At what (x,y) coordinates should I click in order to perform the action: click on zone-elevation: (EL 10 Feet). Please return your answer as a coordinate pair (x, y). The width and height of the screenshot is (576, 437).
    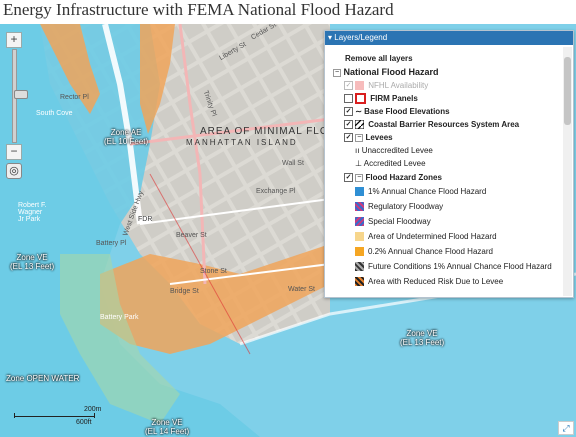
    Looking at the image, I should click on (126, 141).